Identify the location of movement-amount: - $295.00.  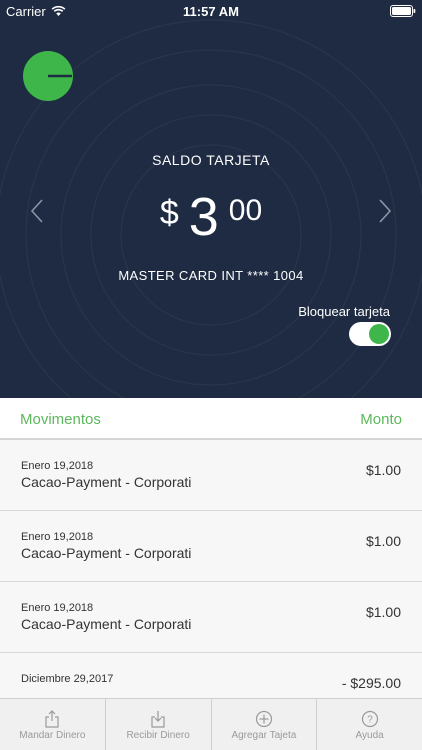
(371, 683).